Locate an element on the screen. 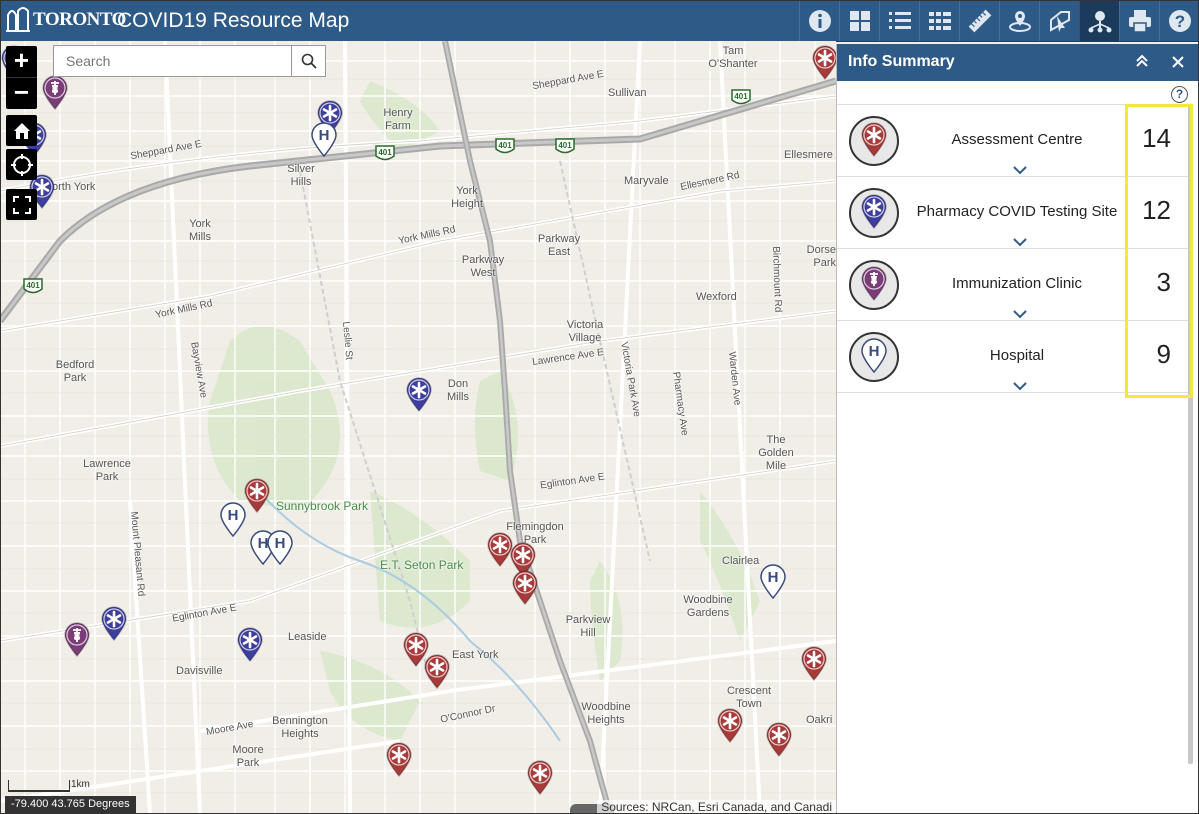 The image size is (1199, 814). label-wexford: Wexford is located at coordinates (716, 297).